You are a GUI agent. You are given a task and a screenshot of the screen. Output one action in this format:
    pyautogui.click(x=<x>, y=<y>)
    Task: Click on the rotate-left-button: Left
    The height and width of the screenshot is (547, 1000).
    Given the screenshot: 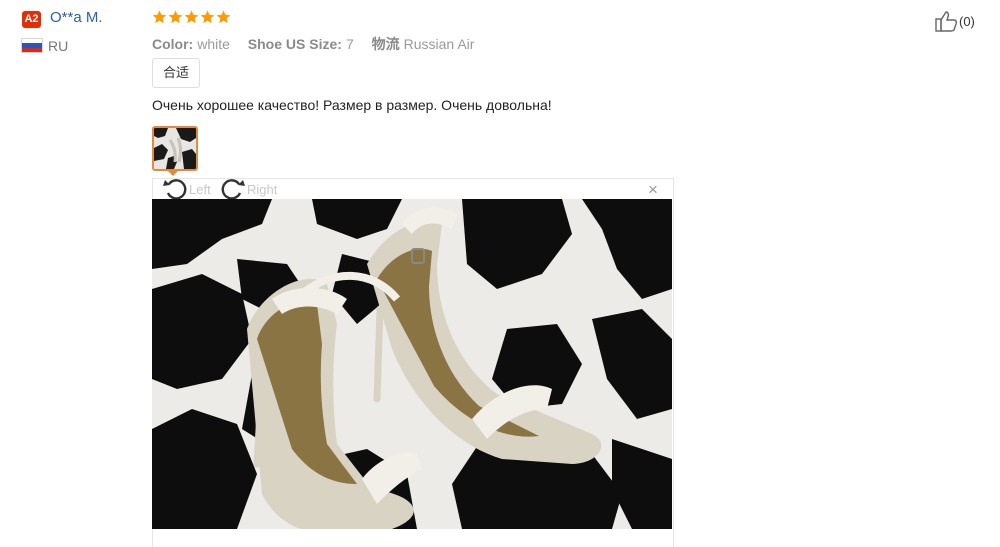 What is the action you would take?
    pyautogui.click(x=187, y=189)
    